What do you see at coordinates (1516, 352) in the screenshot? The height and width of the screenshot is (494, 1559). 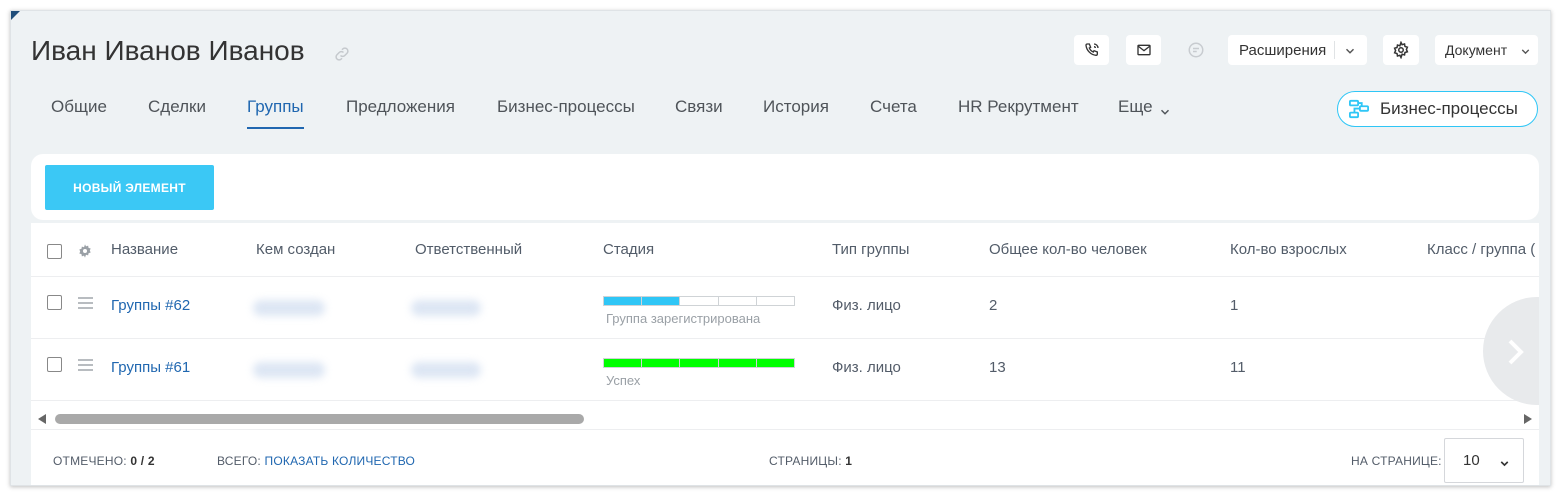 I see `chevron-right-icon` at bounding box center [1516, 352].